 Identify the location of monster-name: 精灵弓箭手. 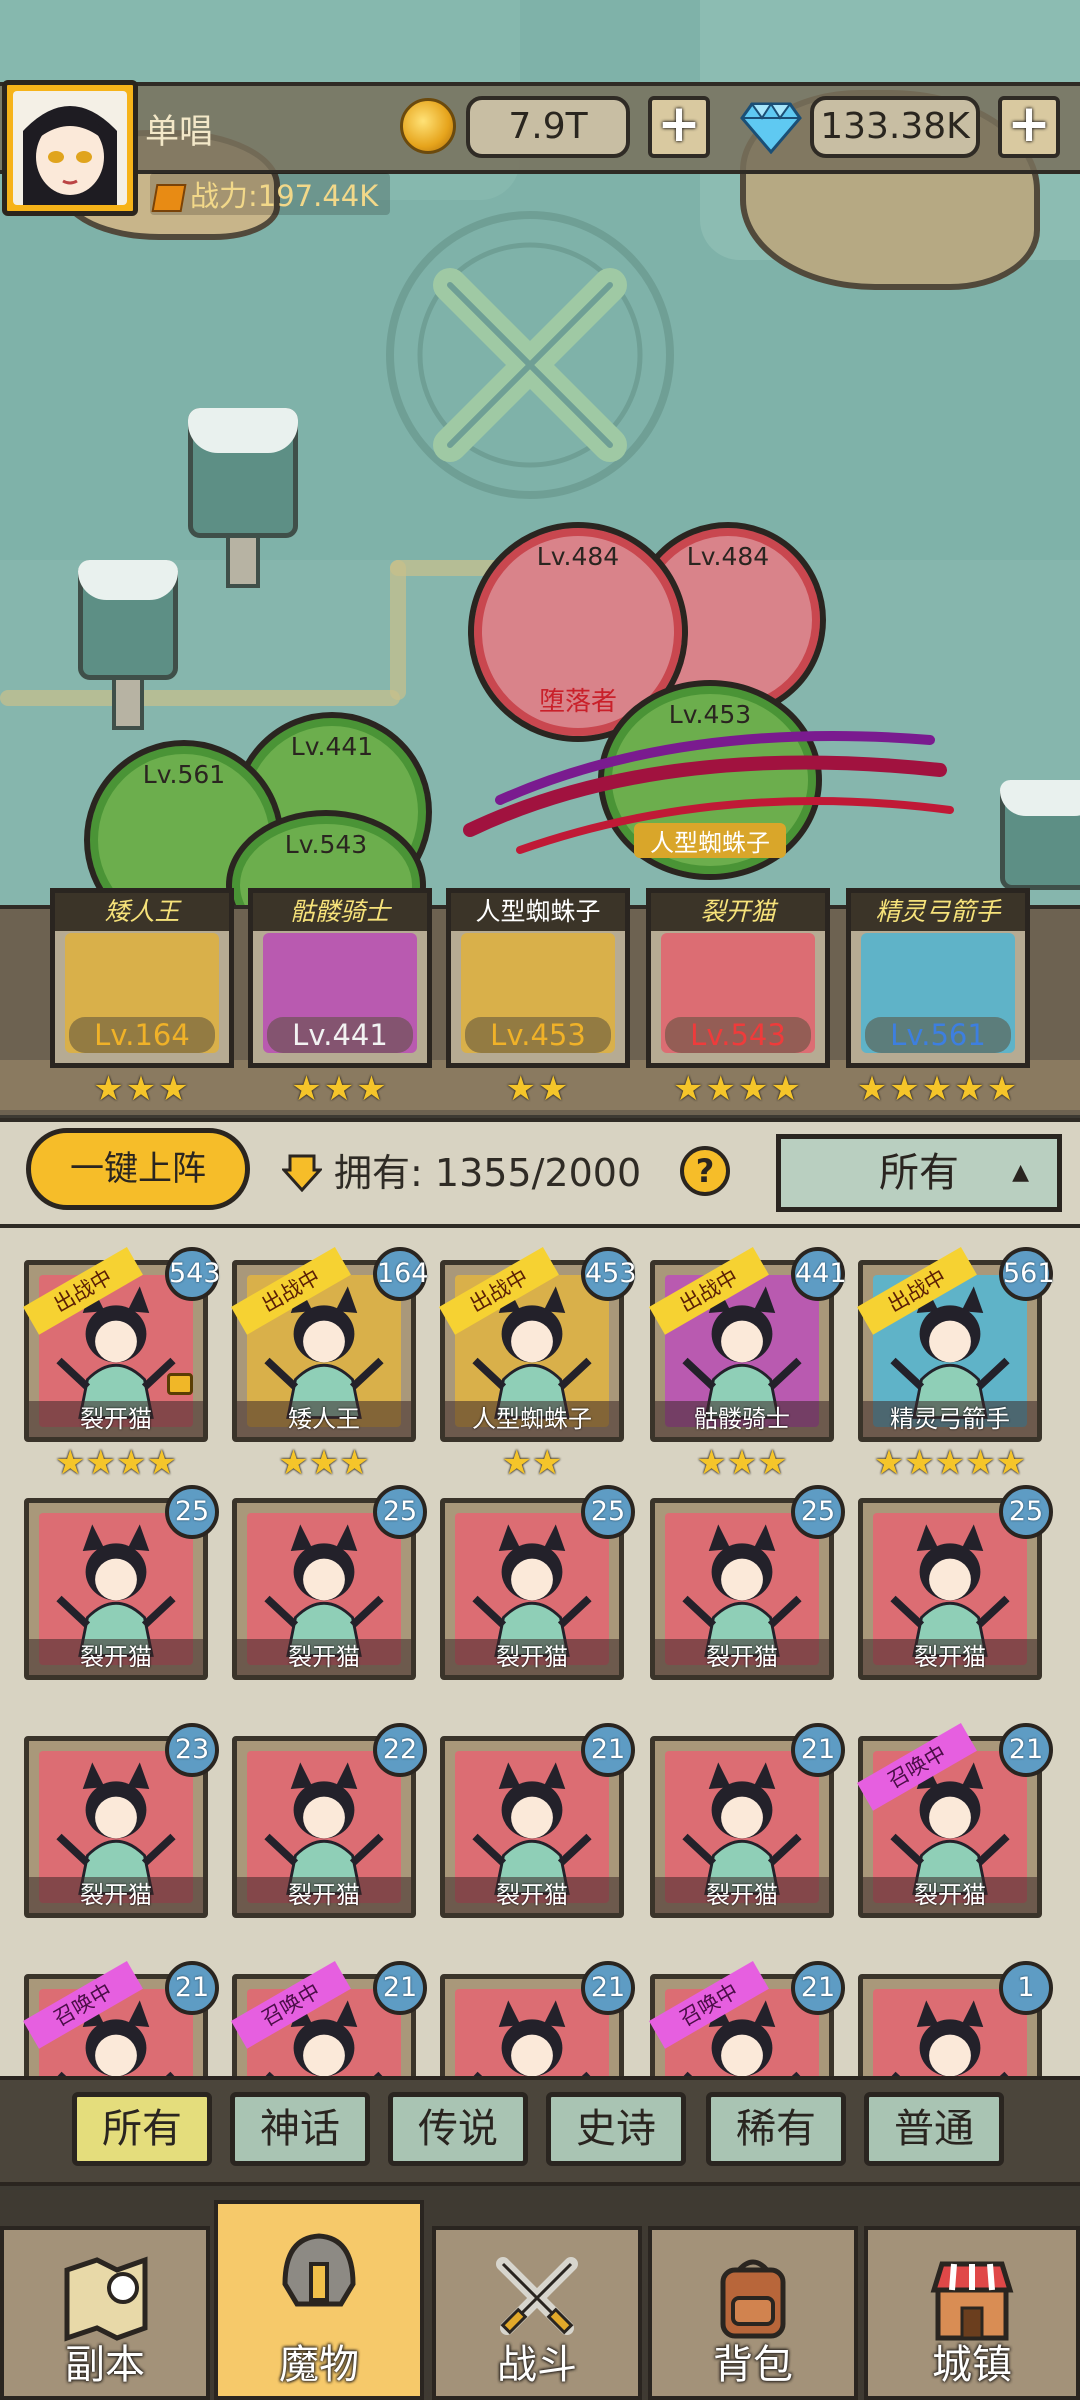
(950, 1419).